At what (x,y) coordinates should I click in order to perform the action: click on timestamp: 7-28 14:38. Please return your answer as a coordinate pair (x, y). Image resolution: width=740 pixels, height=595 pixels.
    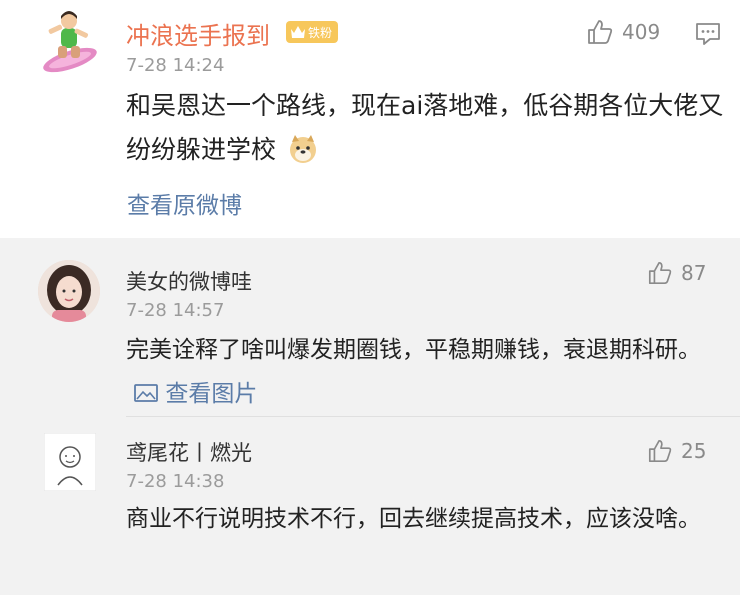
    Looking at the image, I should click on (175, 481).